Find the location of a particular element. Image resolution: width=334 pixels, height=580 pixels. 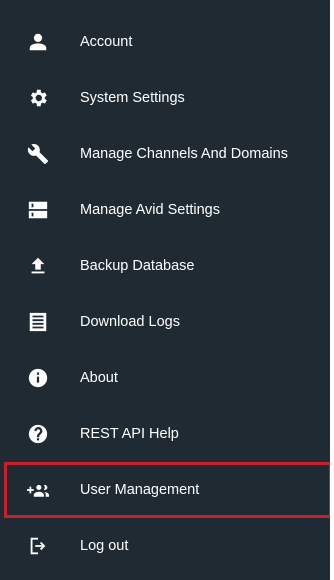

menu-item-rest-api-help: REST API Help is located at coordinates (167, 434).